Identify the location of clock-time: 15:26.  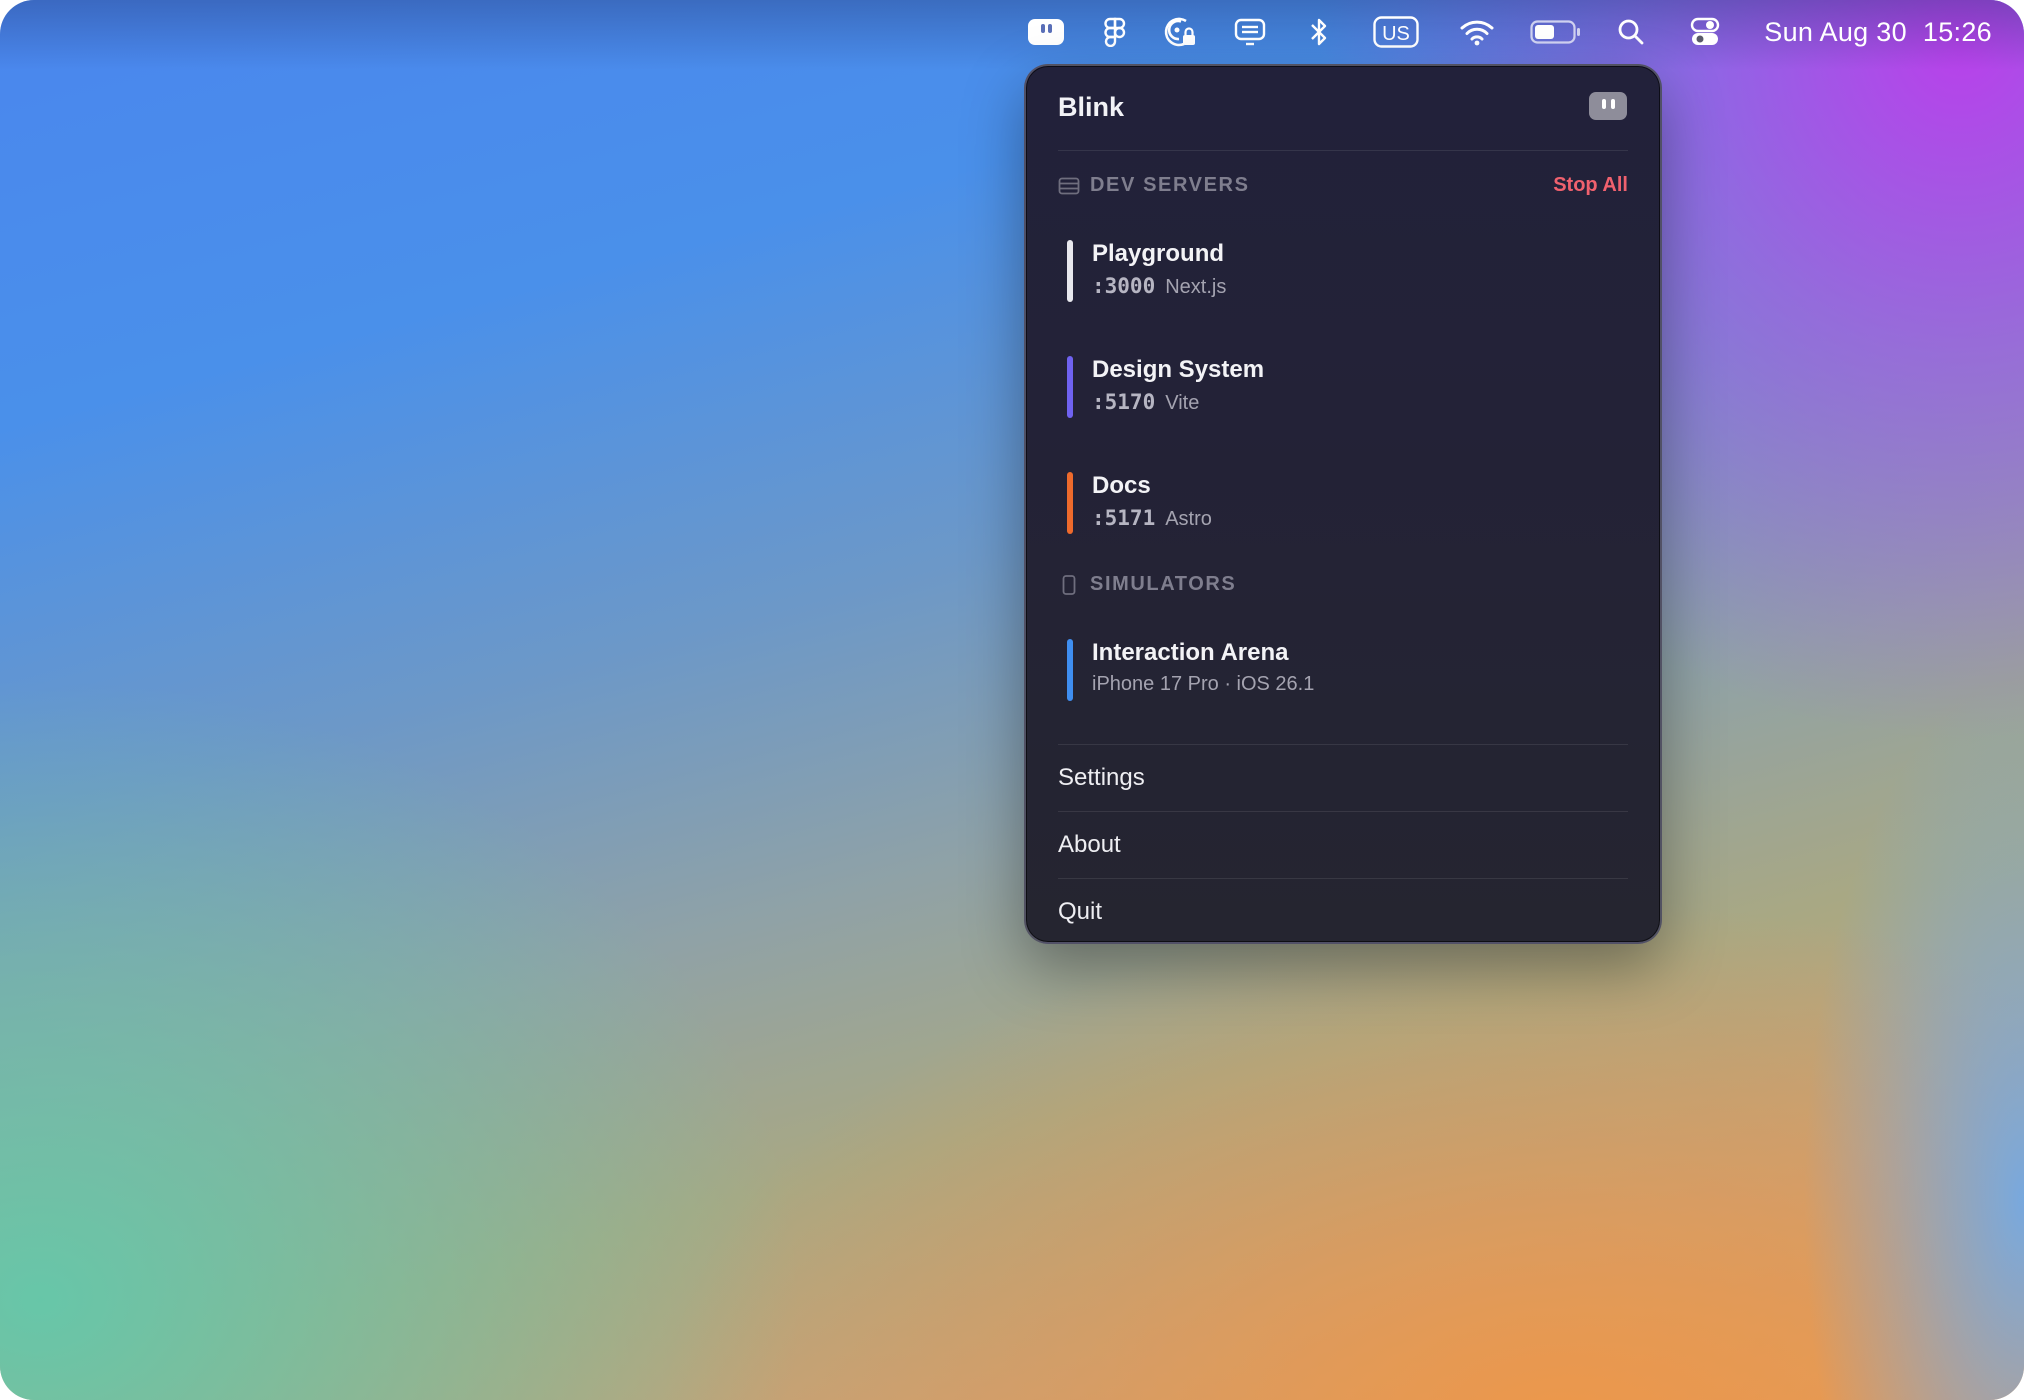
(1957, 32).